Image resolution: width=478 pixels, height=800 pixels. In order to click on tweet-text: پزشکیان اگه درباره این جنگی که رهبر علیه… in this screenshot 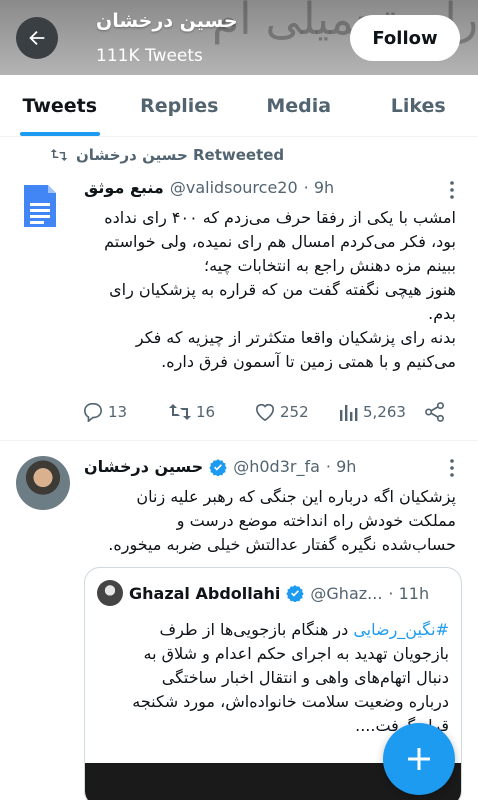, I will do `click(270, 521)`.